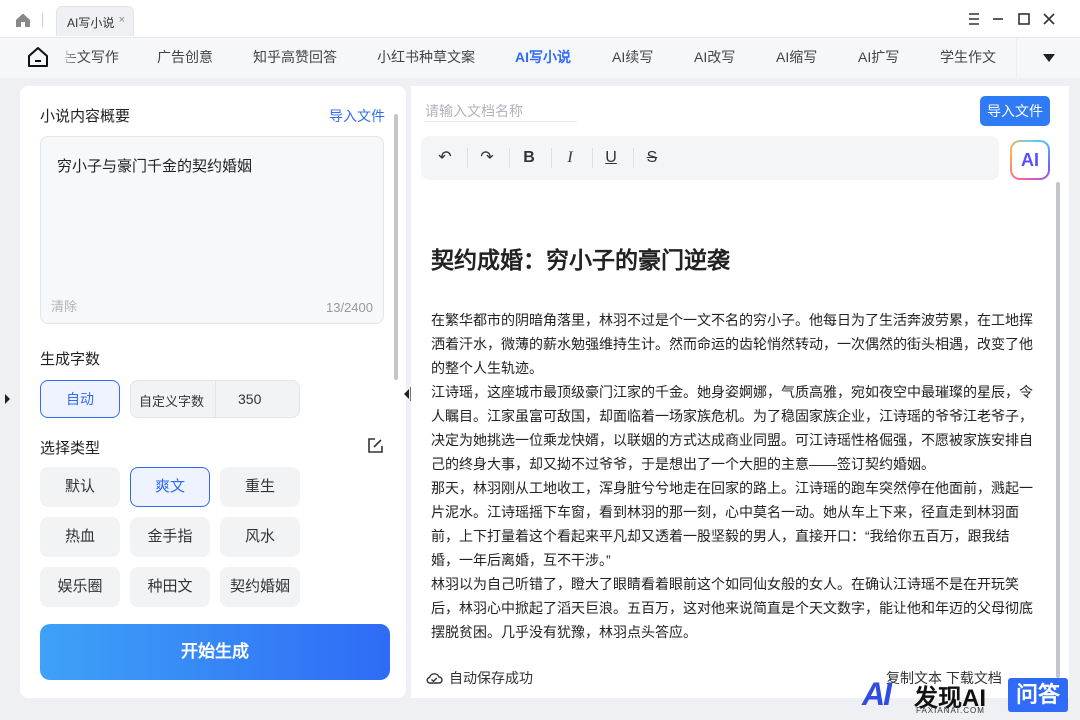  Describe the element at coordinates (349, 307) in the screenshot. I see `char-count: 13/2400` at that location.